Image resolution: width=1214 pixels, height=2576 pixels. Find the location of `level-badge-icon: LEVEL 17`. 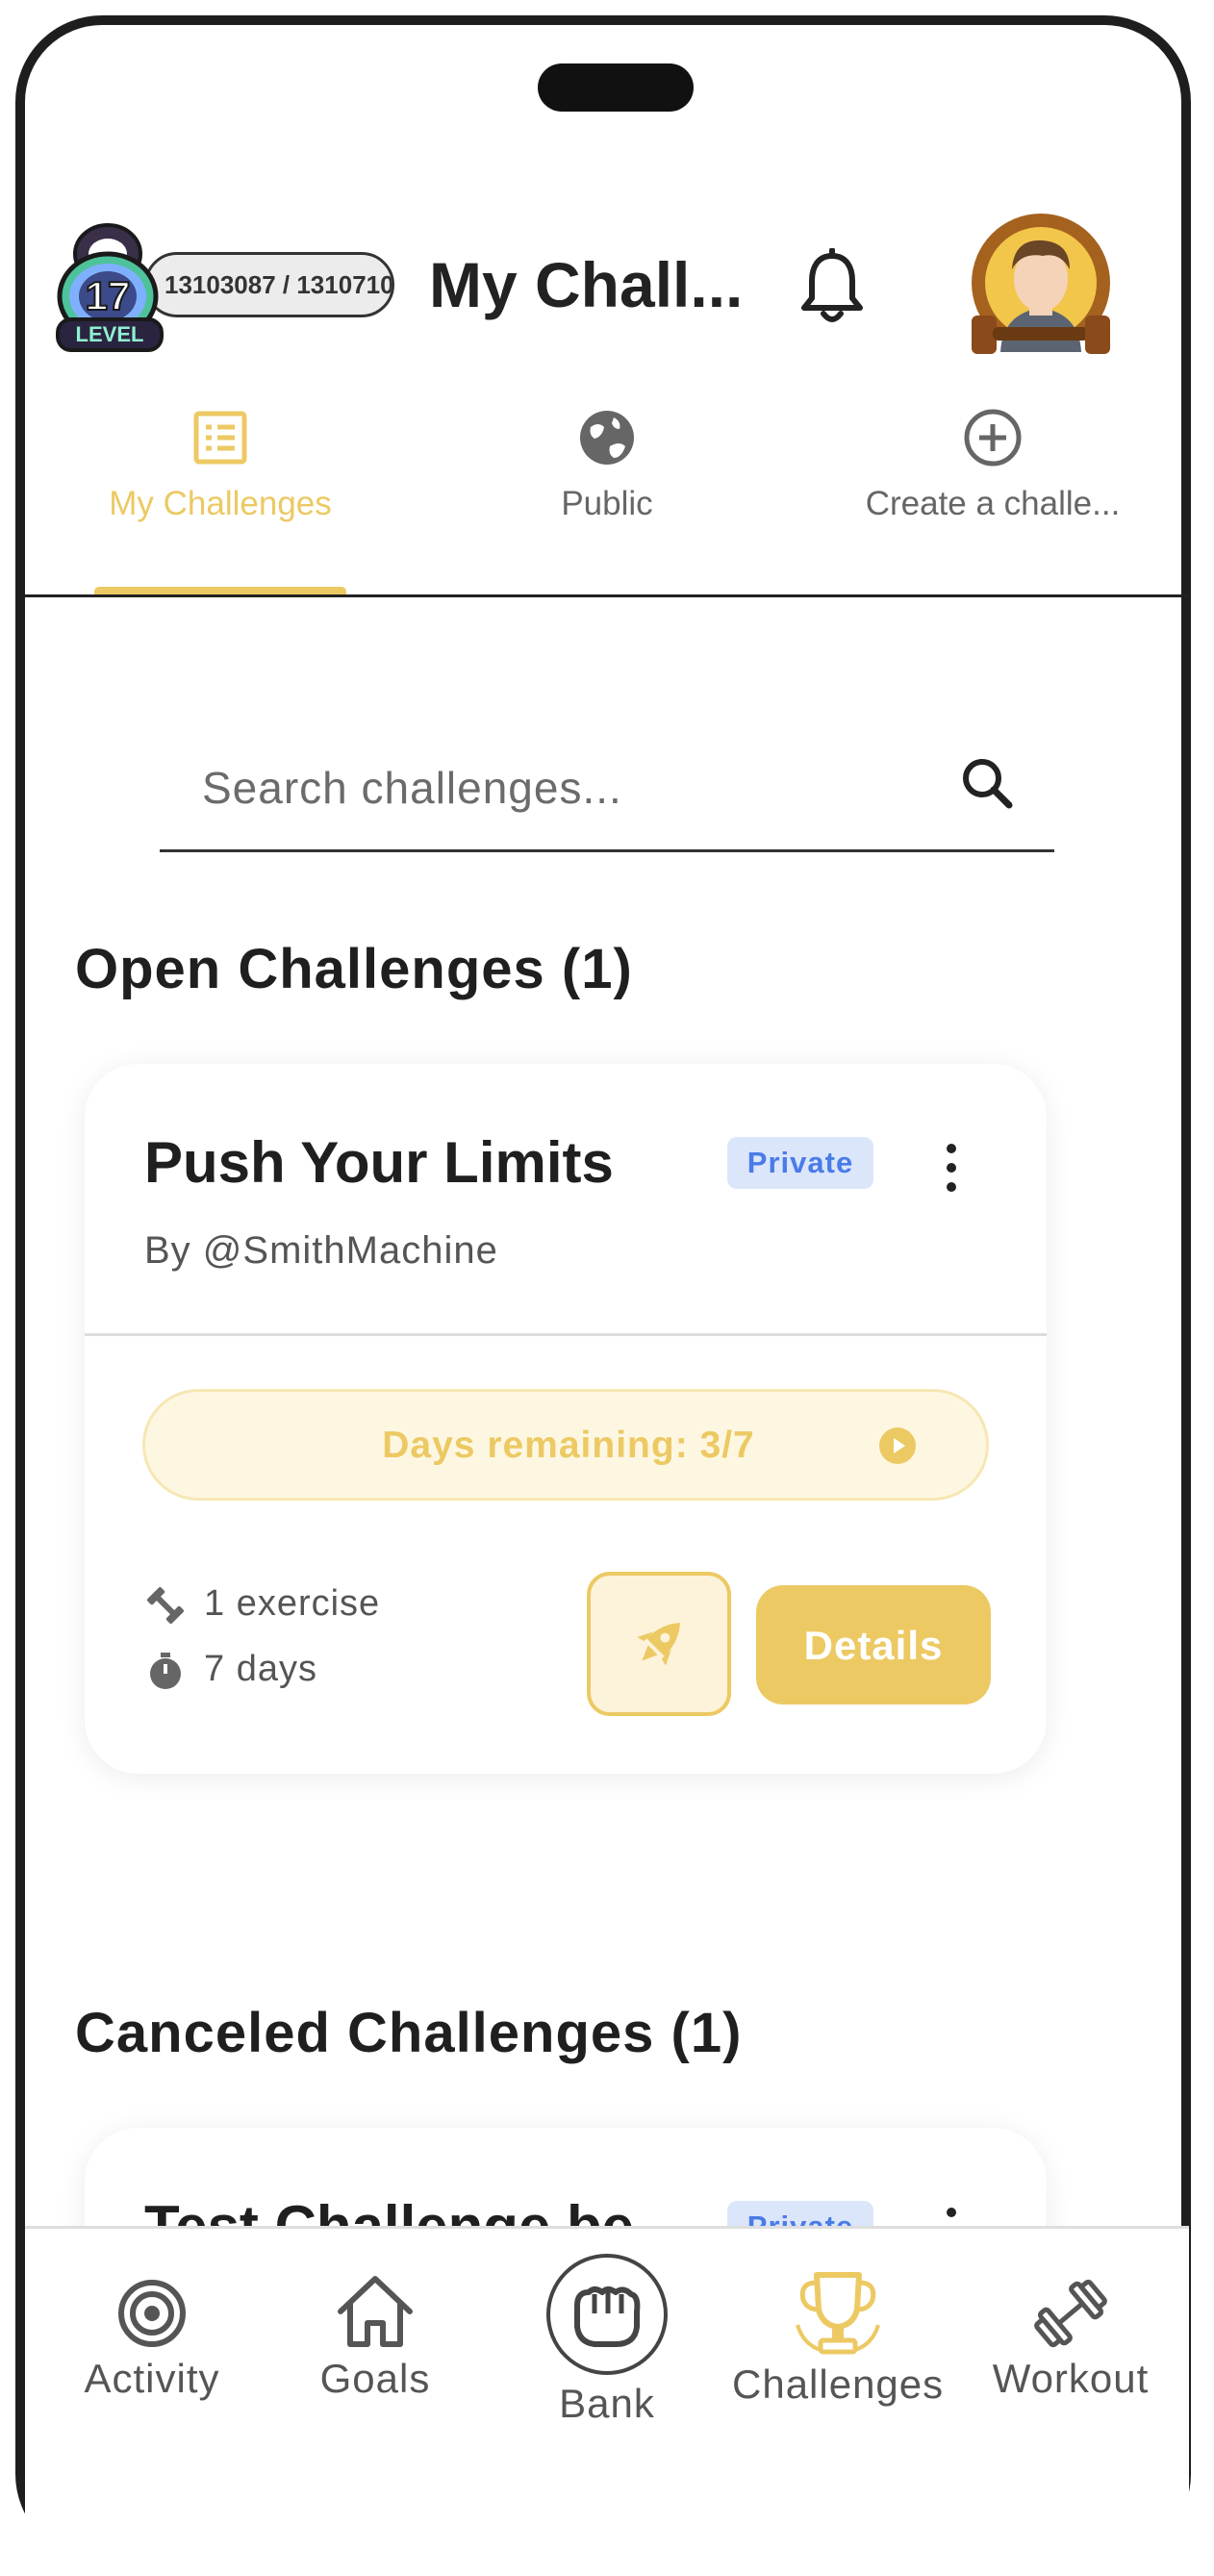

level-badge-icon: LEVEL 17 is located at coordinates (110, 287).